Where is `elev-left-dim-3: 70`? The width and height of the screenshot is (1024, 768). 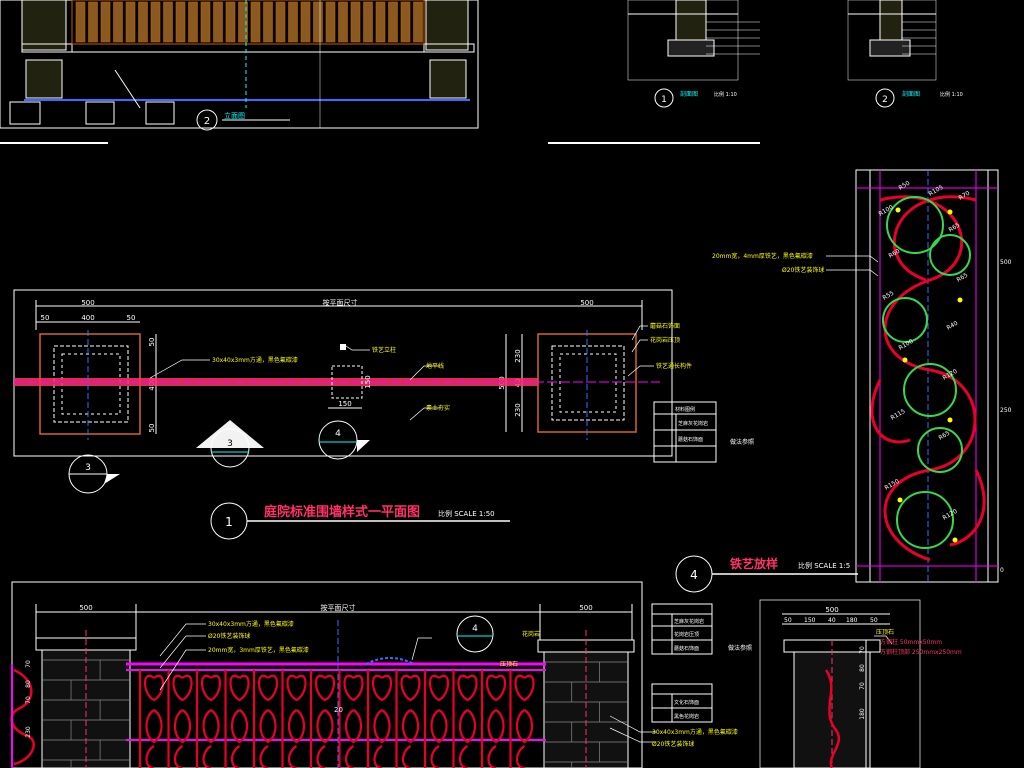 elev-left-dim-3: 70 is located at coordinates (28, 700).